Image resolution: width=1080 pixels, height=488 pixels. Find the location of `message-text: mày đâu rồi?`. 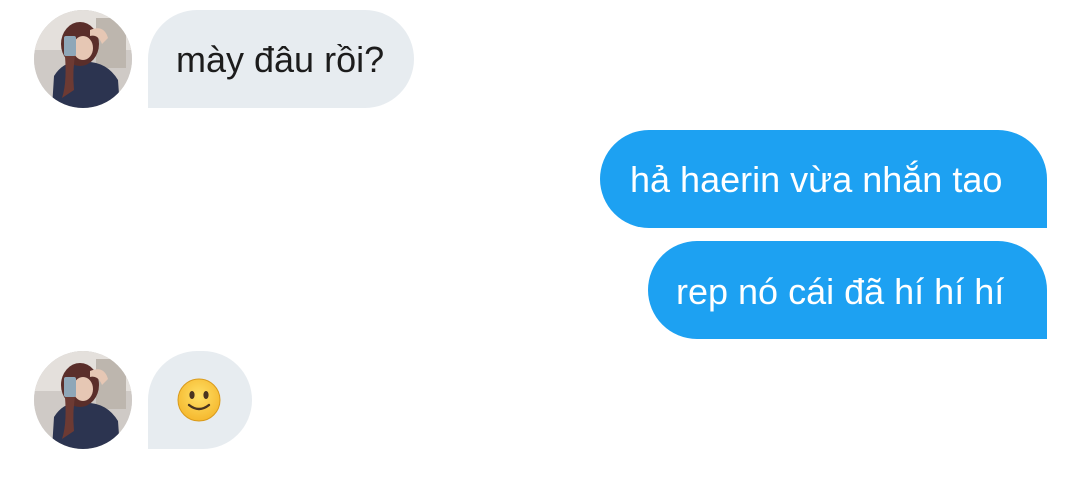

message-text: mày đâu rồi? is located at coordinates (280, 59).